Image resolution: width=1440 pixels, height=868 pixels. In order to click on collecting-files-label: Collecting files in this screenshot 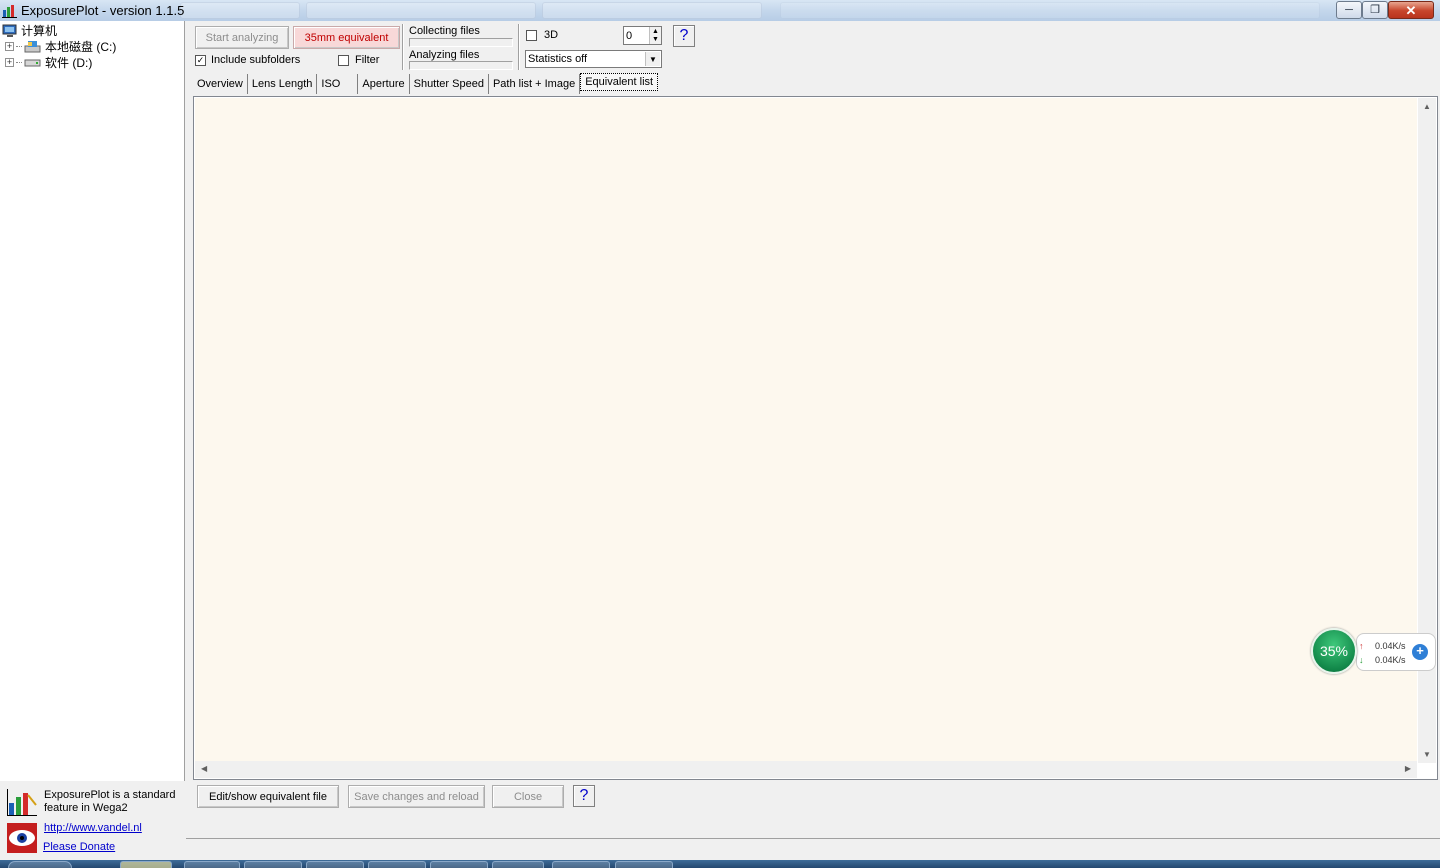, I will do `click(444, 31)`.